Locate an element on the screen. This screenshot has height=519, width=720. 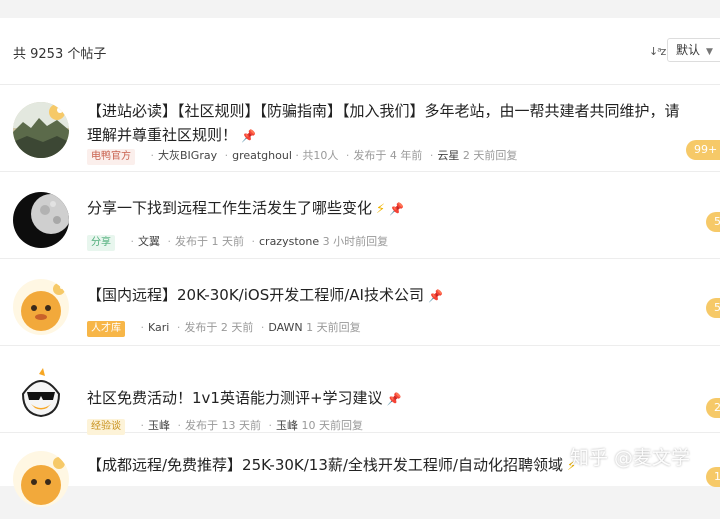
topic-title: 社区免费活动！1v1英语能力测评+学习建议 📌 is located at coordinates (387, 398).